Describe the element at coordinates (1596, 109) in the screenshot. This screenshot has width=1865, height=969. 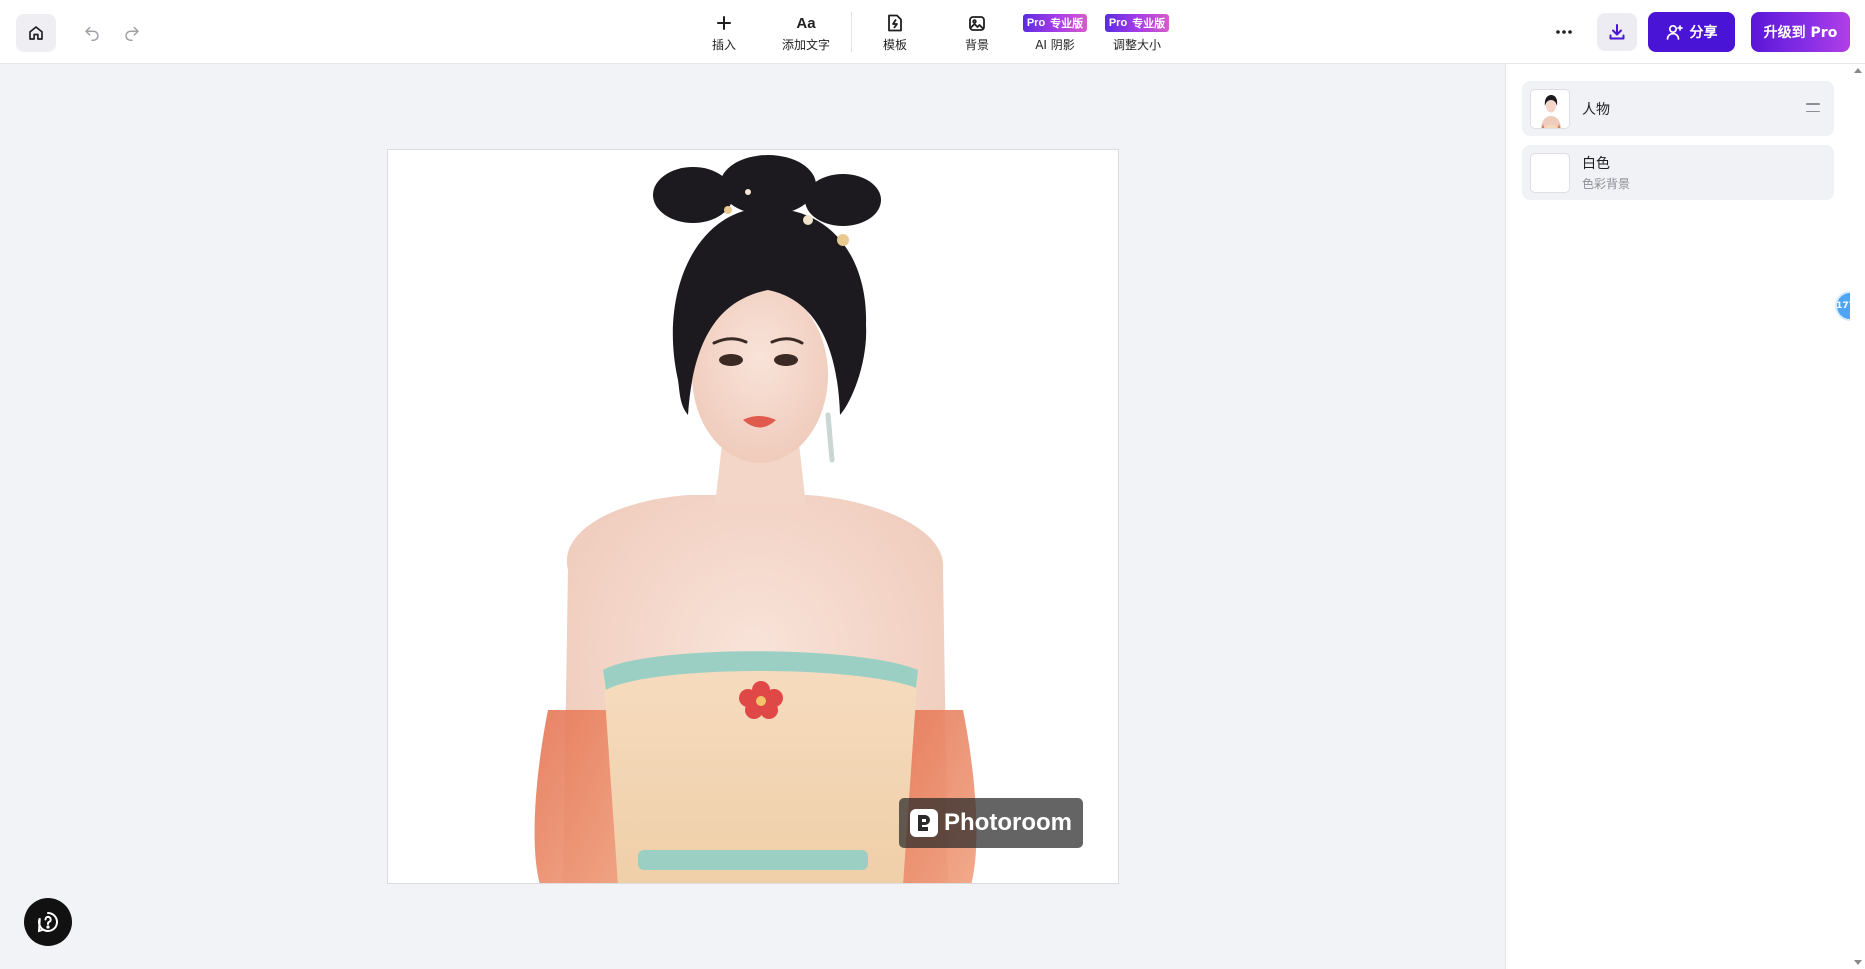
I see `layer-name: 人物` at that location.